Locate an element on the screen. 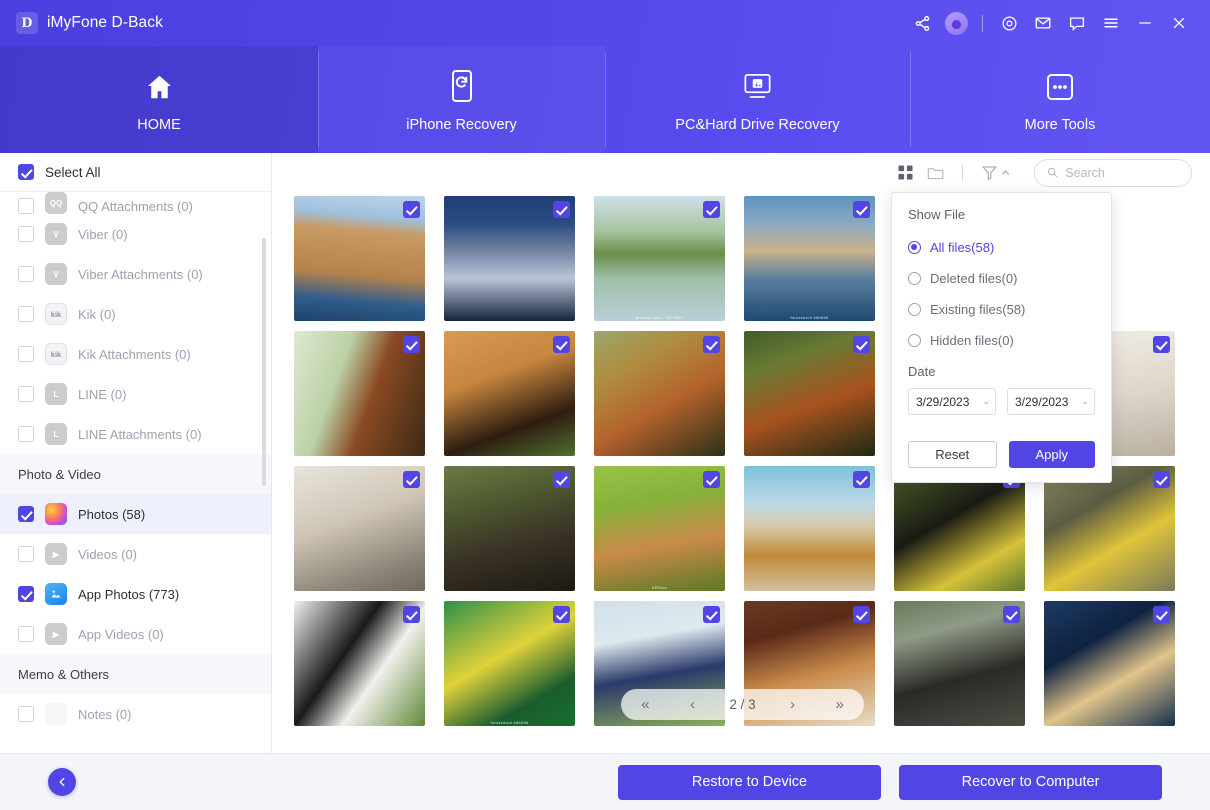  chat-icon is located at coordinates (1077, 23).